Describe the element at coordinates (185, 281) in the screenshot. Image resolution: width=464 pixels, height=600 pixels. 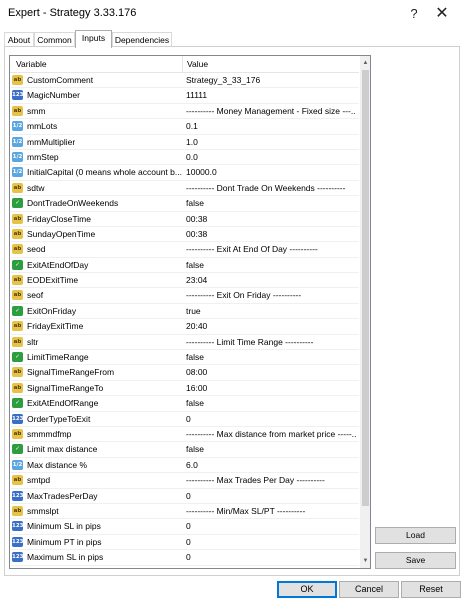
I see `parameter-row: ab EODExitTime 23:04` at that location.